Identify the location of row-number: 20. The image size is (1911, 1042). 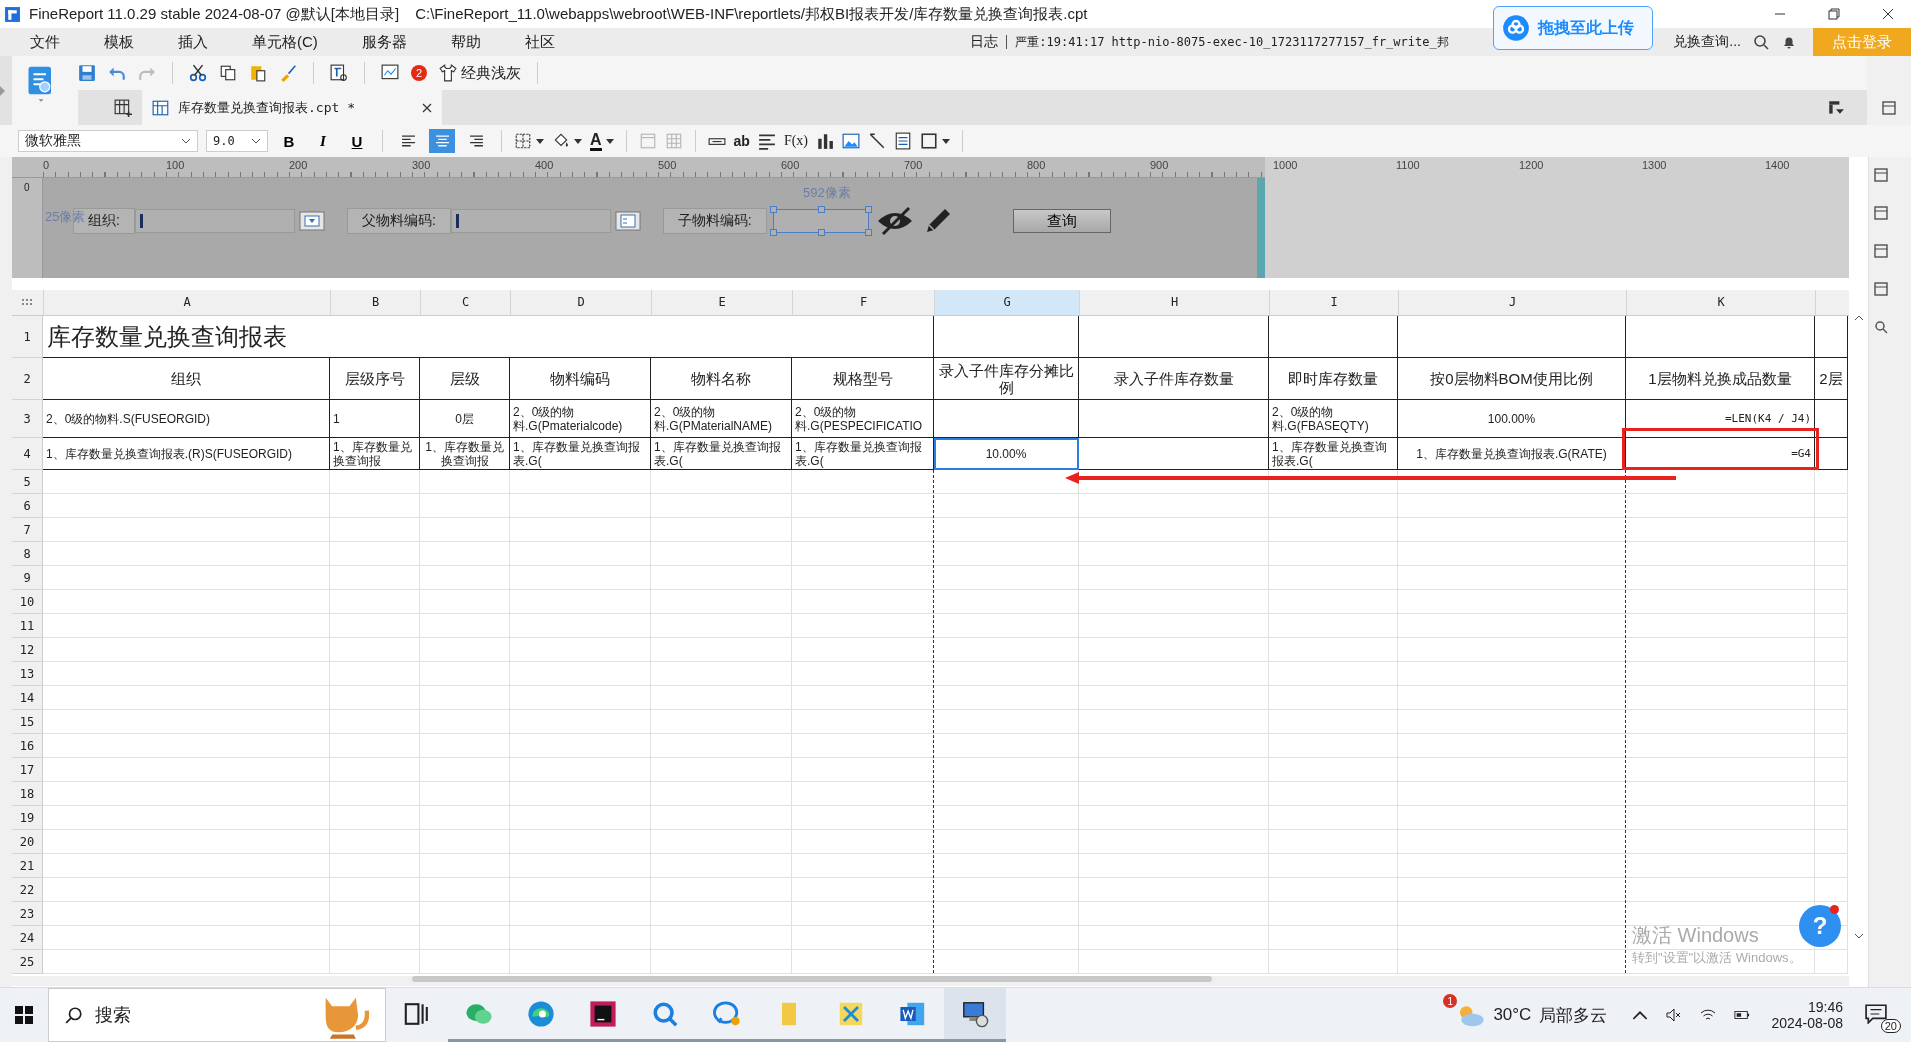
(27, 842).